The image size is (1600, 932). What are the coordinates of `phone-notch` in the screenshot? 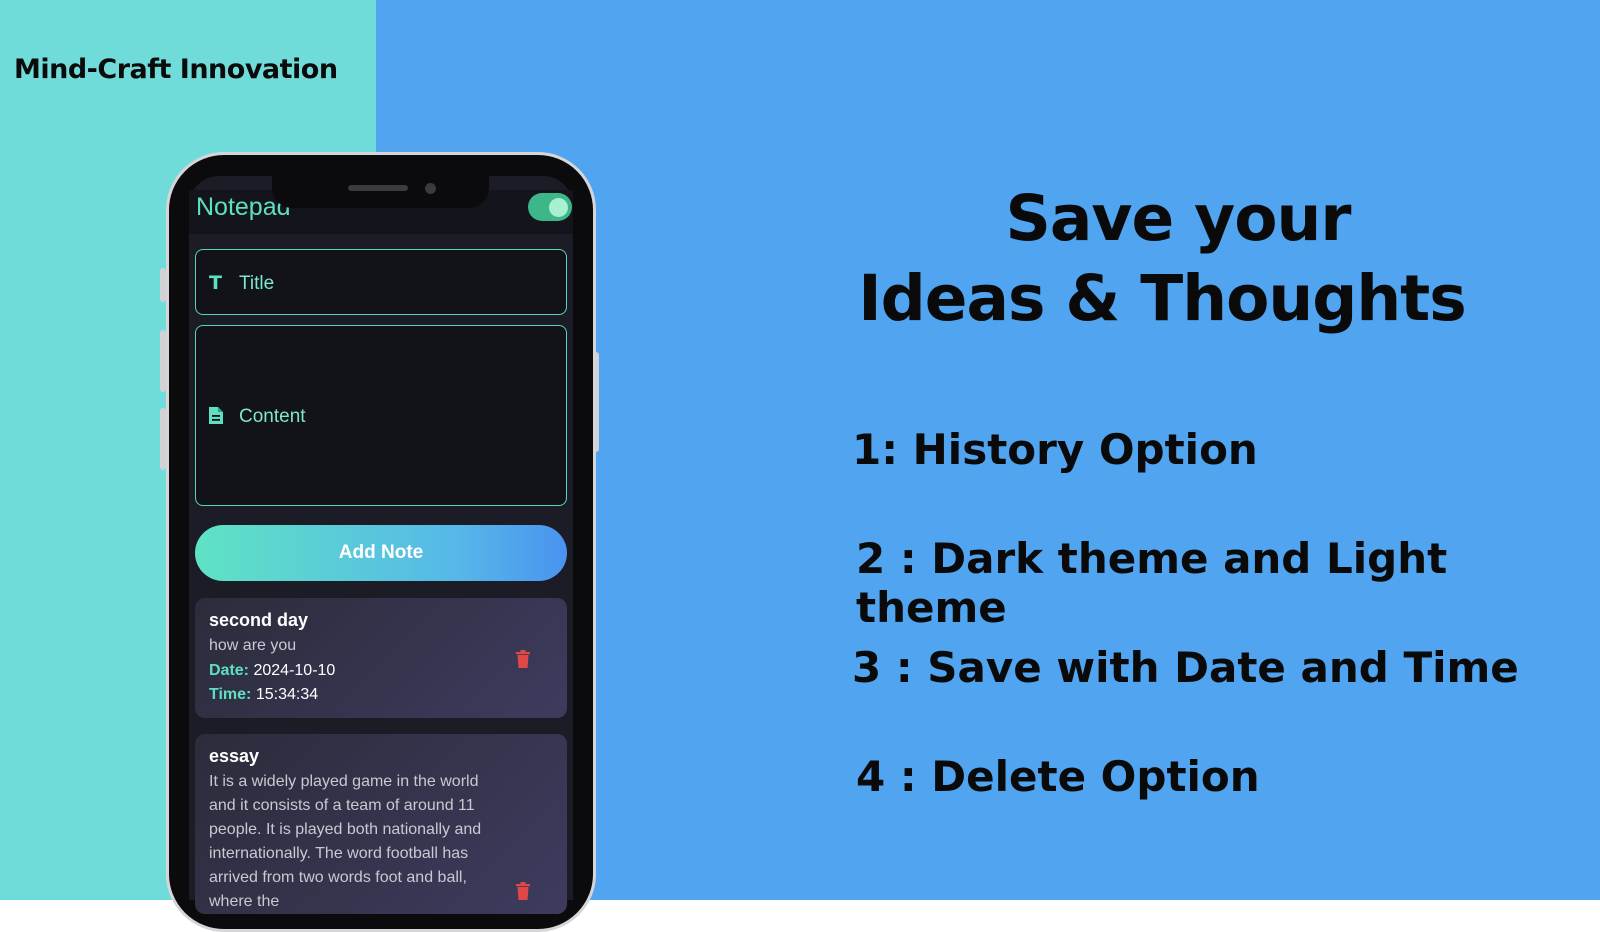 It's located at (380, 192).